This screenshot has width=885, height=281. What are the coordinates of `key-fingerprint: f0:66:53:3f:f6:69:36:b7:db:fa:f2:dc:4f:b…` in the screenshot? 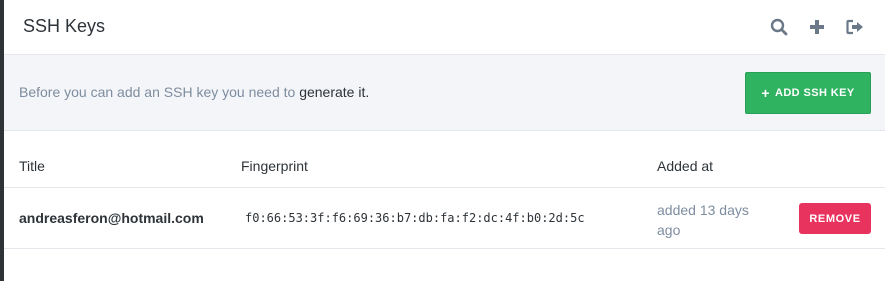 It's located at (415, 218).